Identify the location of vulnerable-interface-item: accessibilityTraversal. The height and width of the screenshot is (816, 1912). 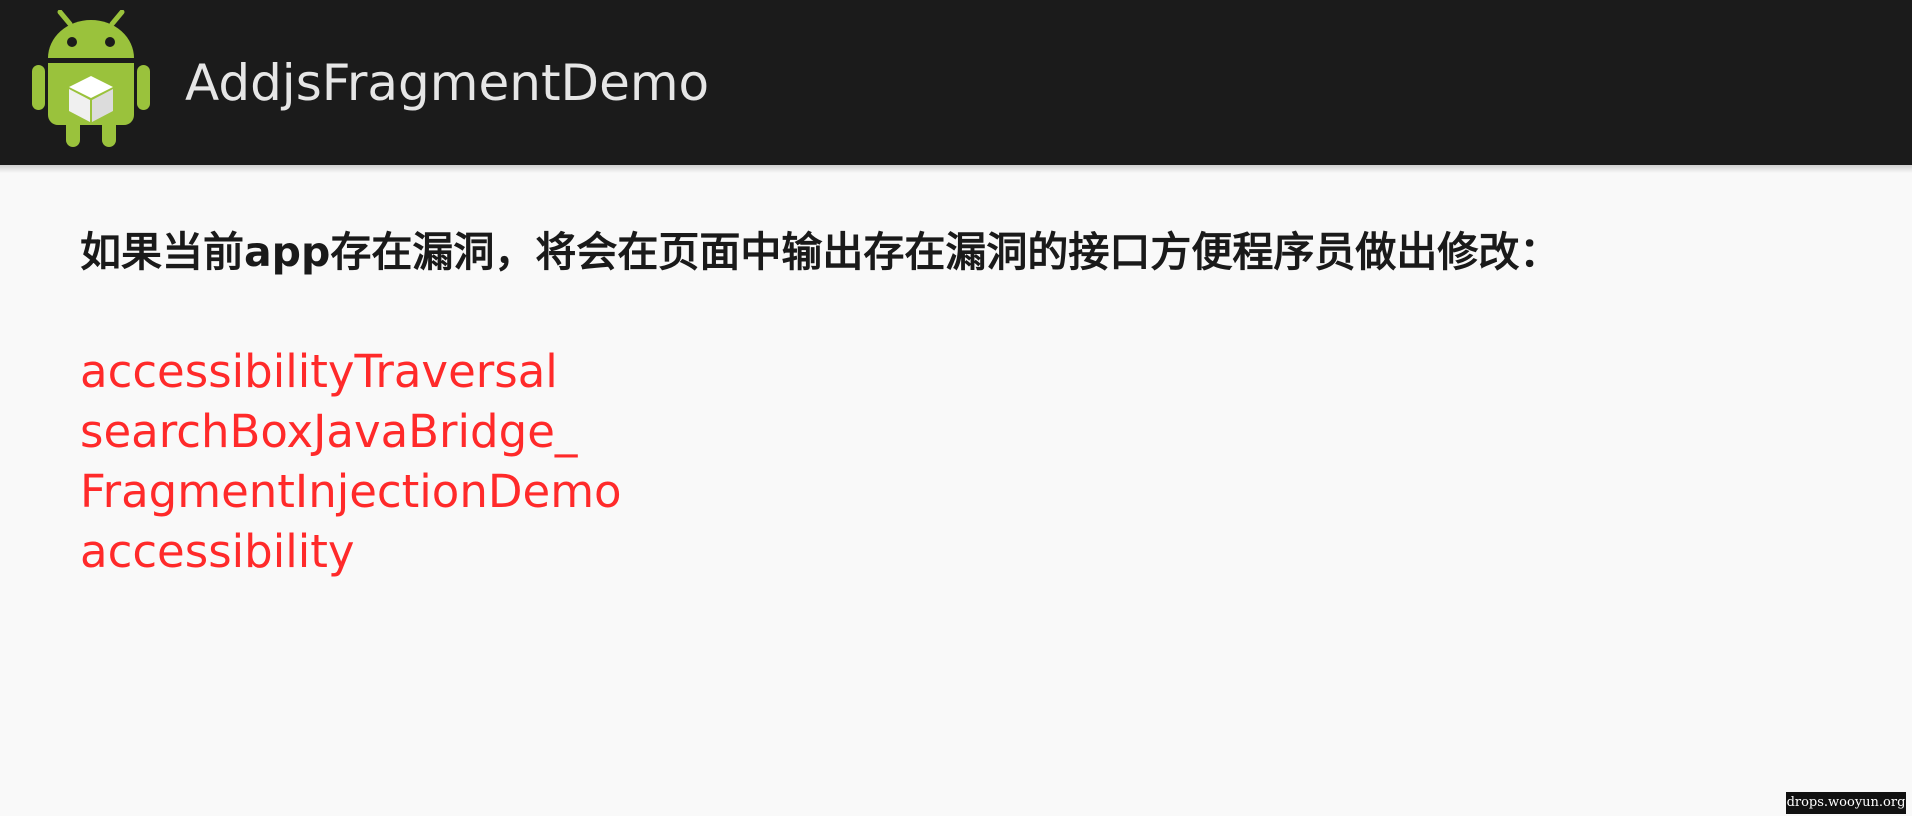
(319, 371).